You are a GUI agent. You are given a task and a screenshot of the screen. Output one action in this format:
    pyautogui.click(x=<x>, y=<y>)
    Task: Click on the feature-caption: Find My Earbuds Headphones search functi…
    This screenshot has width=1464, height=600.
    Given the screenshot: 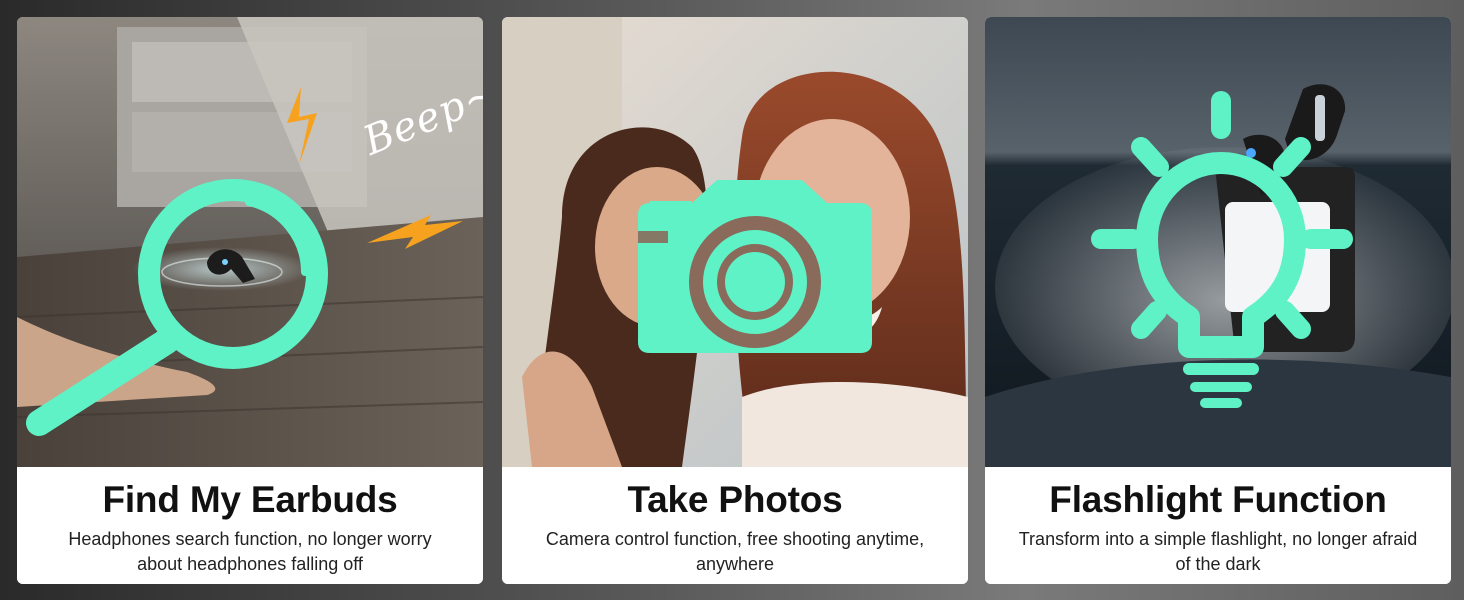 What is the action you would take?
    pyautogui.click(x=250, y=525)
    